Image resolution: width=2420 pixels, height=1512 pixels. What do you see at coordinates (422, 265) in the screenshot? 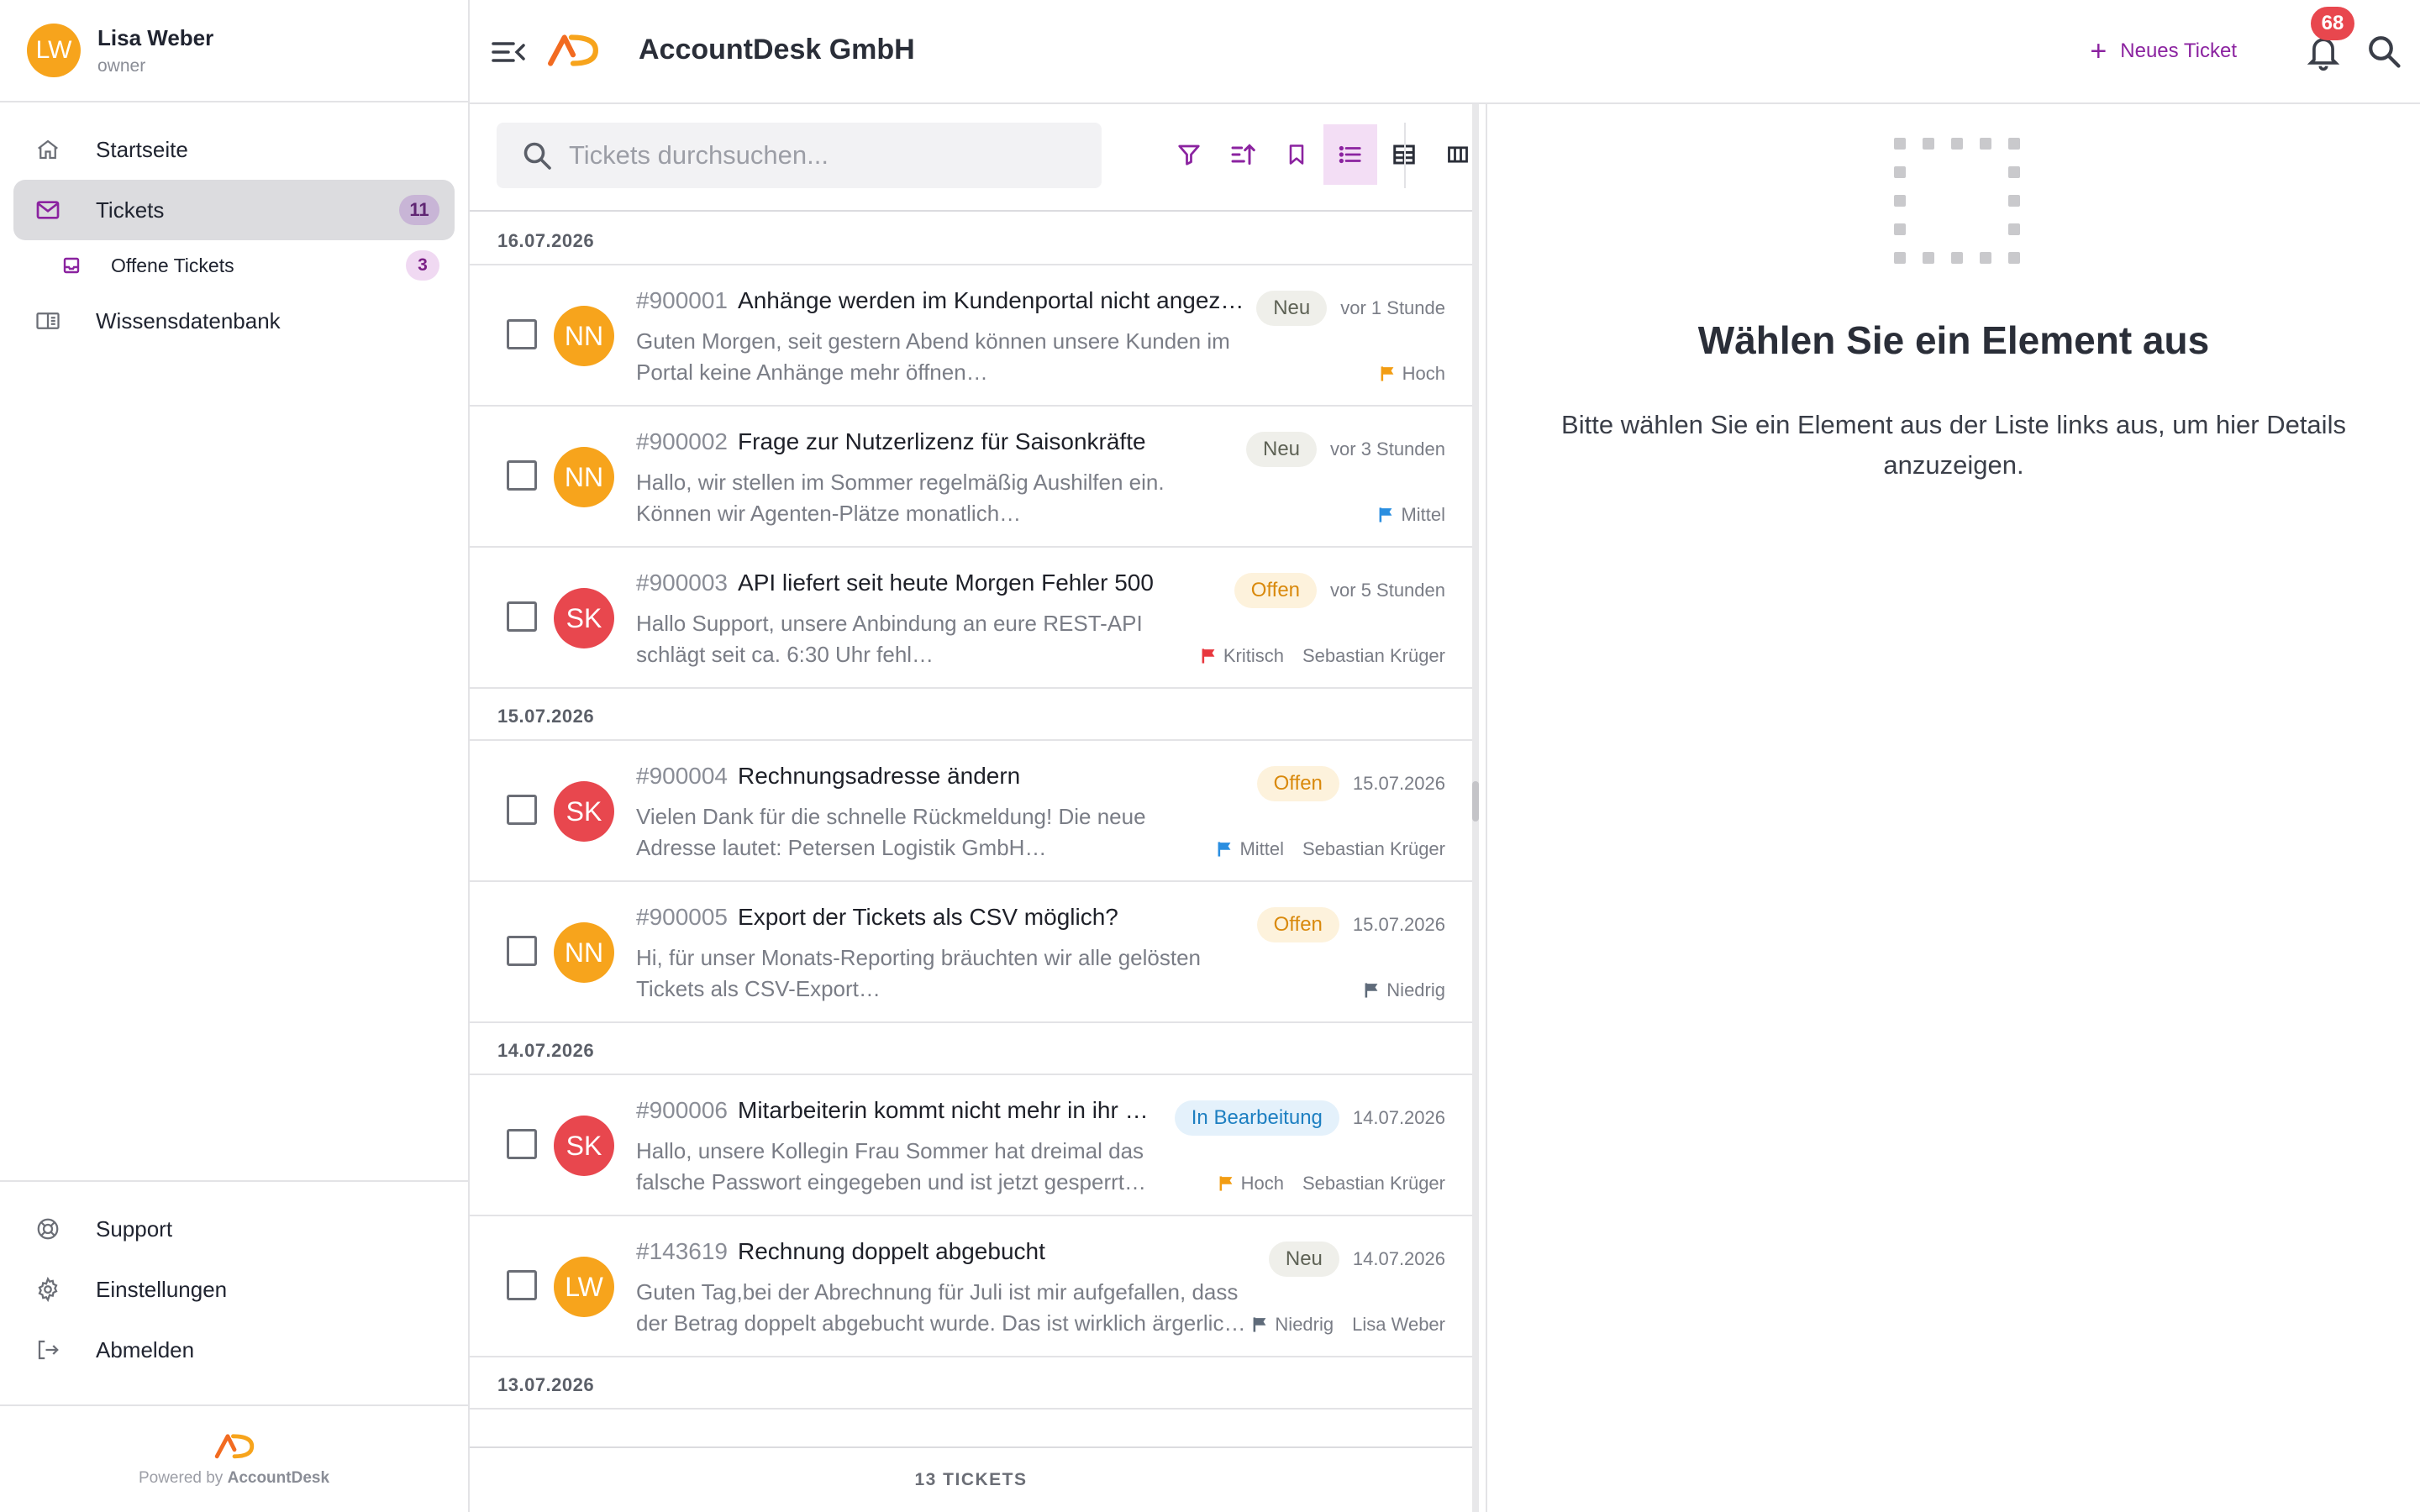
I see `open-tickets-count-badge: 3` at bounding box center [422, 265].